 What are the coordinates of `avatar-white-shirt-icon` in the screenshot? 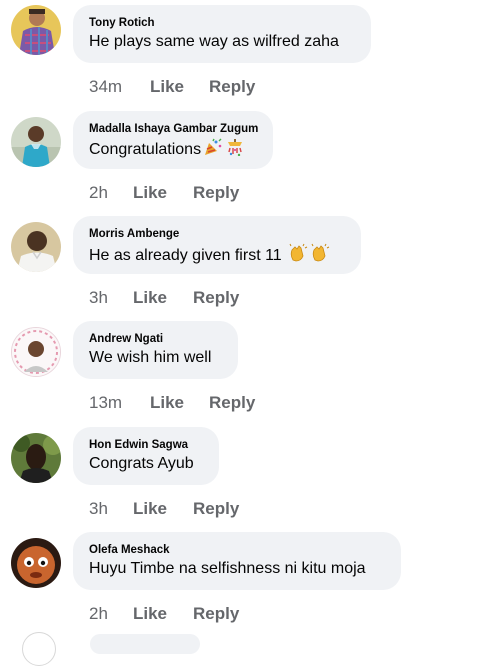 It's located at (36, 247).